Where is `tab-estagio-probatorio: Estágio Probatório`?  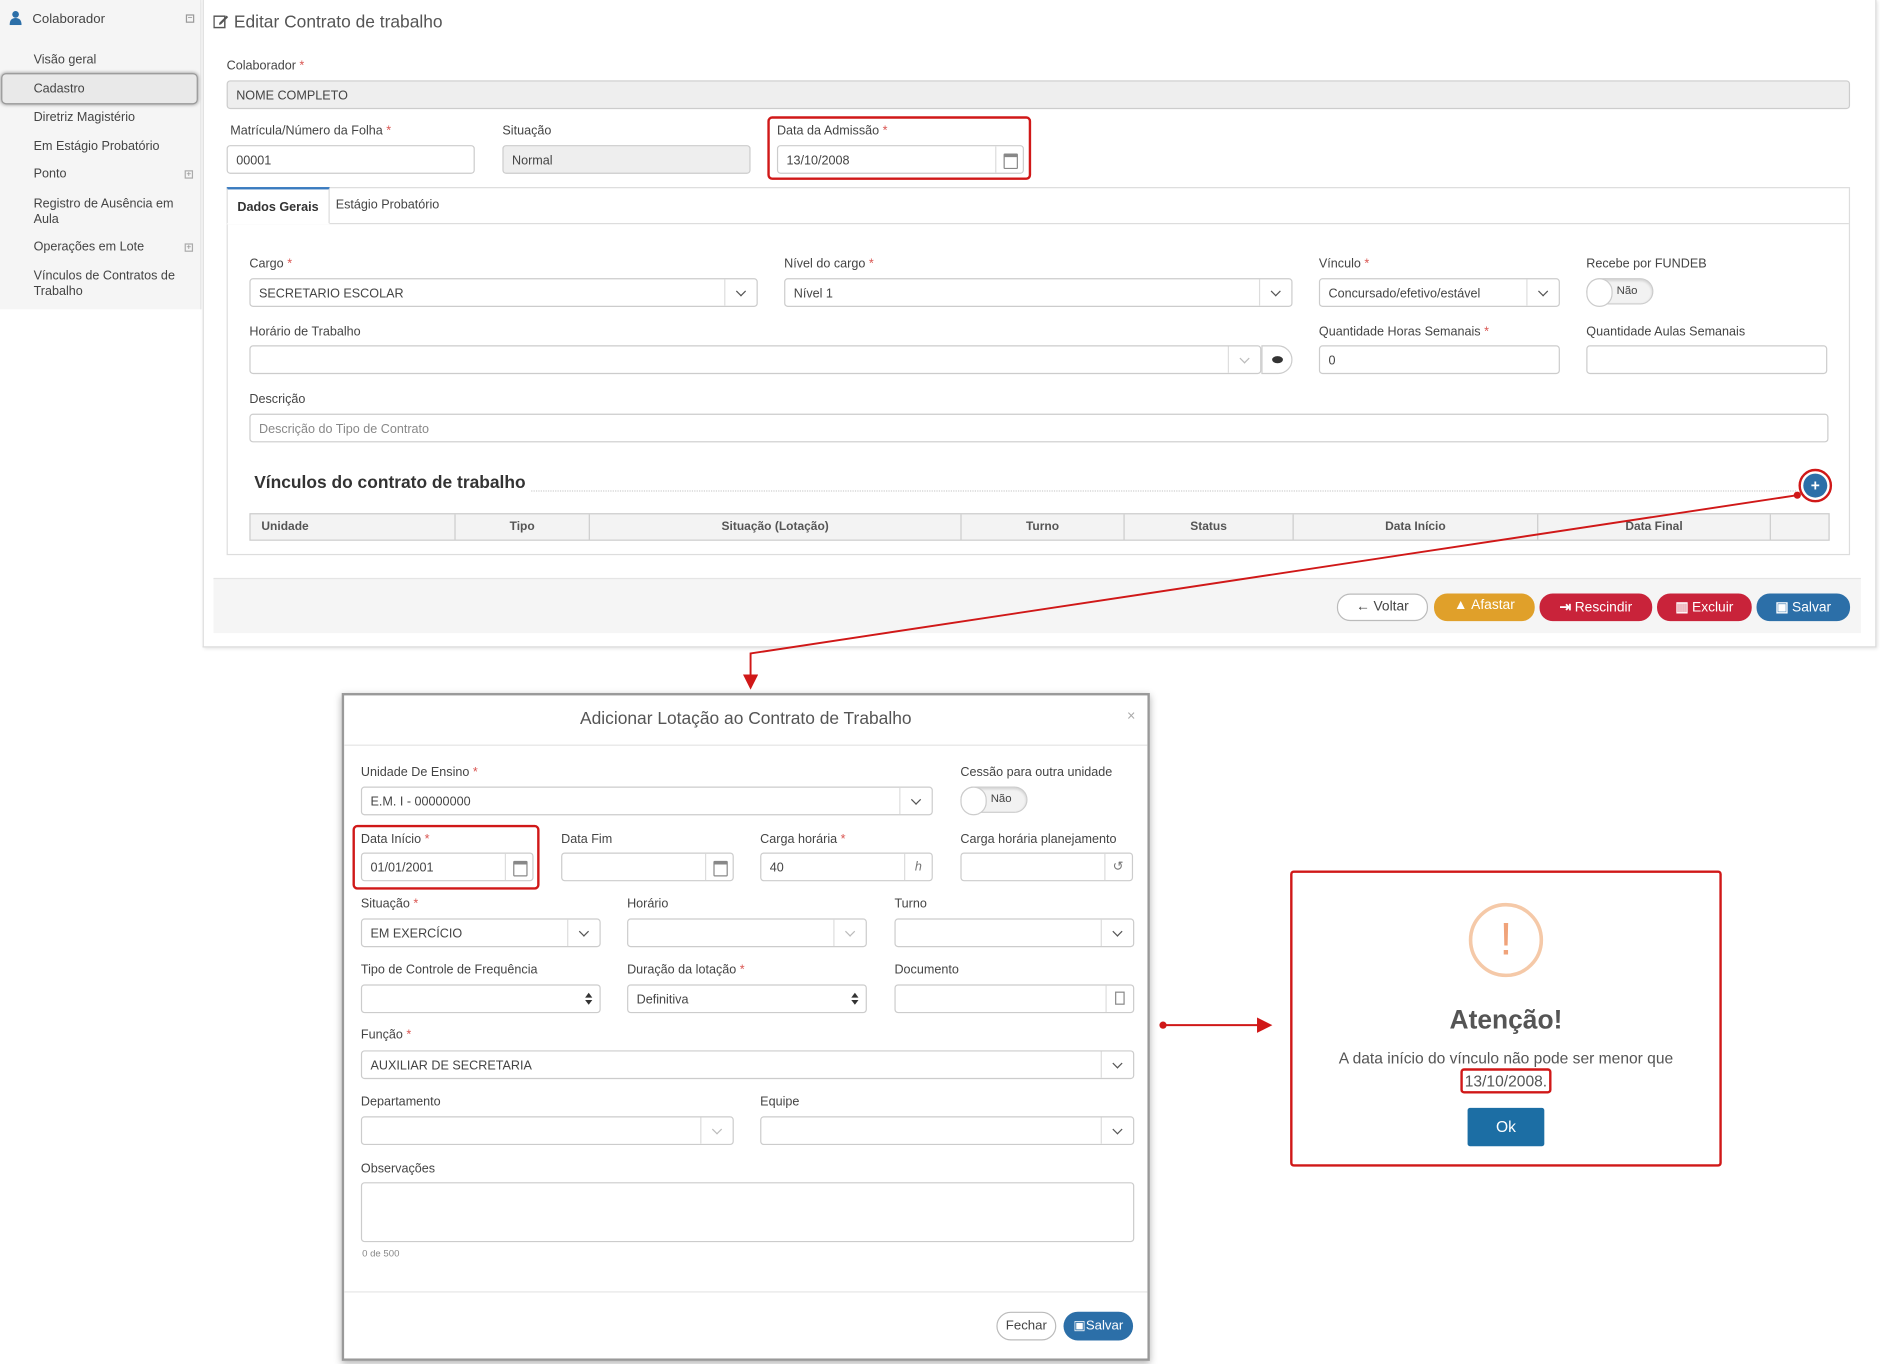 tab-estagio-probatorio: Estágio Probatório is located at coordinates (387, 205).